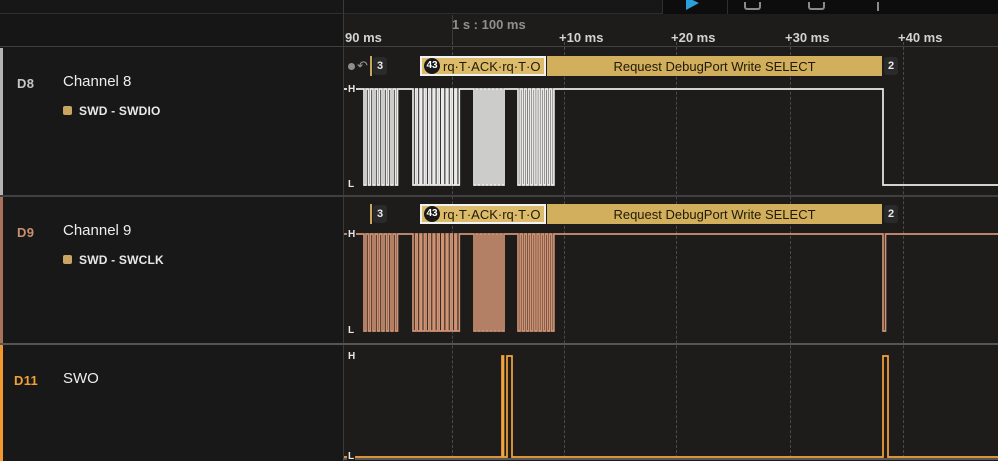  I want to click on timeline-tick-label: +30 ms, so click(807, 37).